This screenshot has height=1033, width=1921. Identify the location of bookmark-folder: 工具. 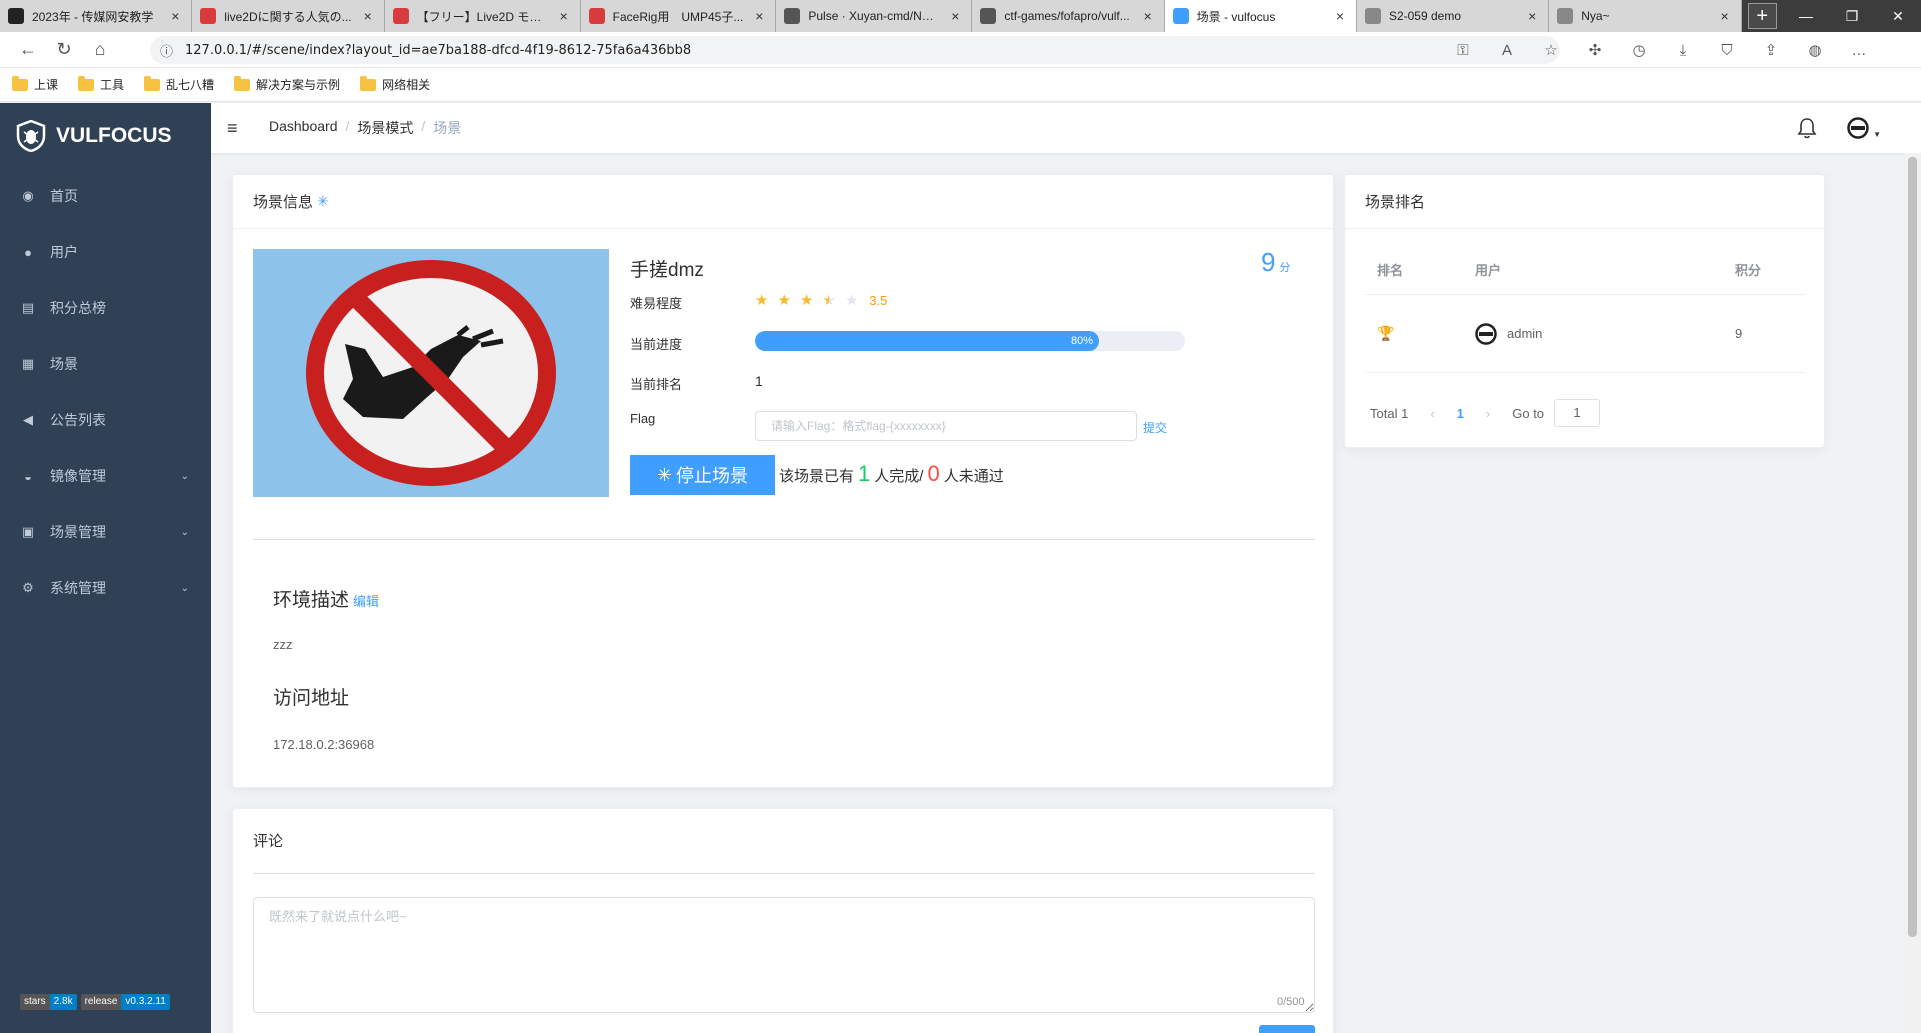
(101, 84).